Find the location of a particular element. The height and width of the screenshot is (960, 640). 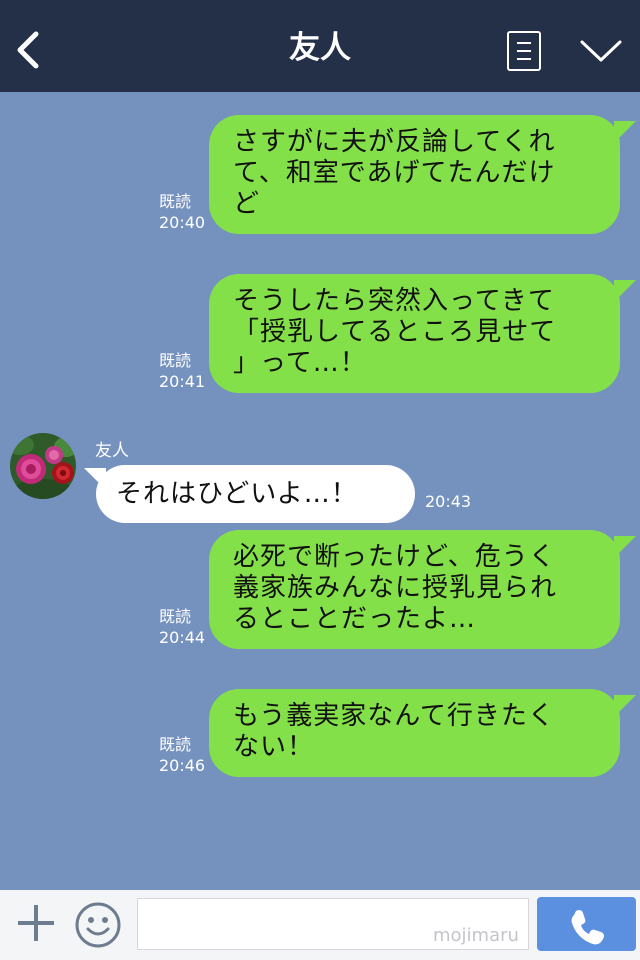

smiley-icon is located at coordinates (98, 925).